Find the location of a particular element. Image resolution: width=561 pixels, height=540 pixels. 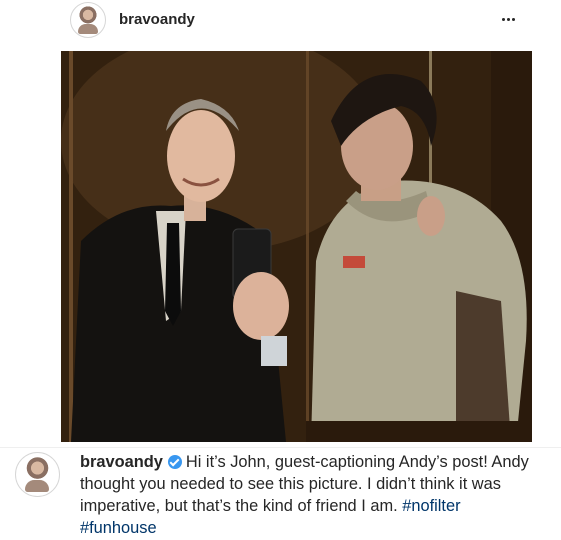

more-options-button is located at coordinates (508, 19).